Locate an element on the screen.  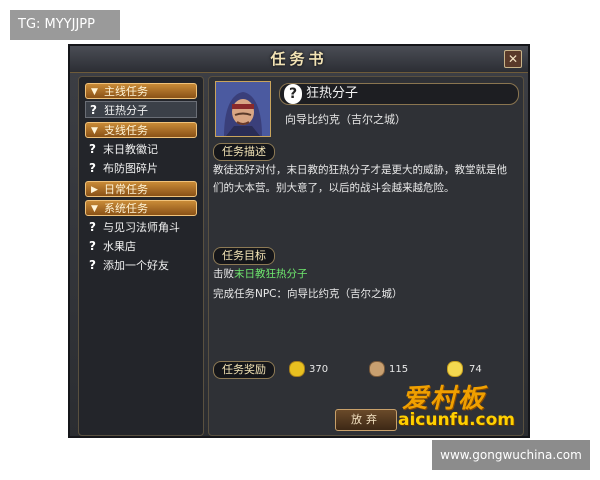
watermark-site: www.gongwuchina.com is located at coordinates (511, 455).